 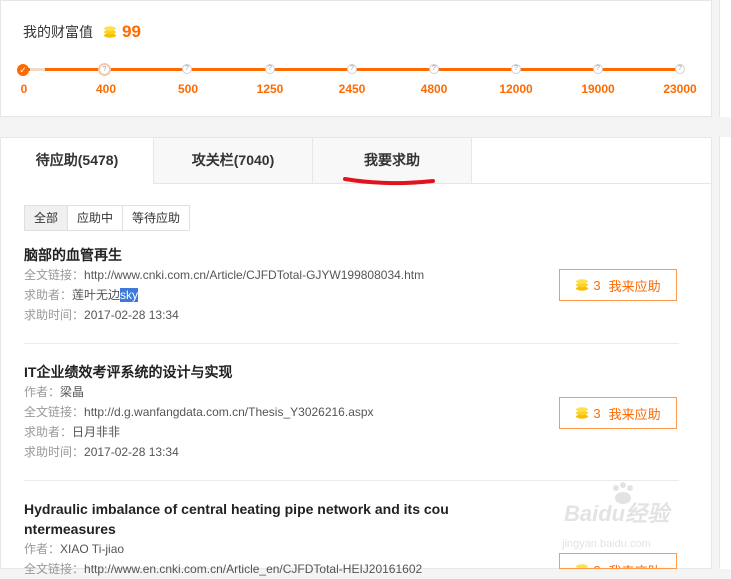 I want to click on level-label: 4800, so click(x=434, y=89).